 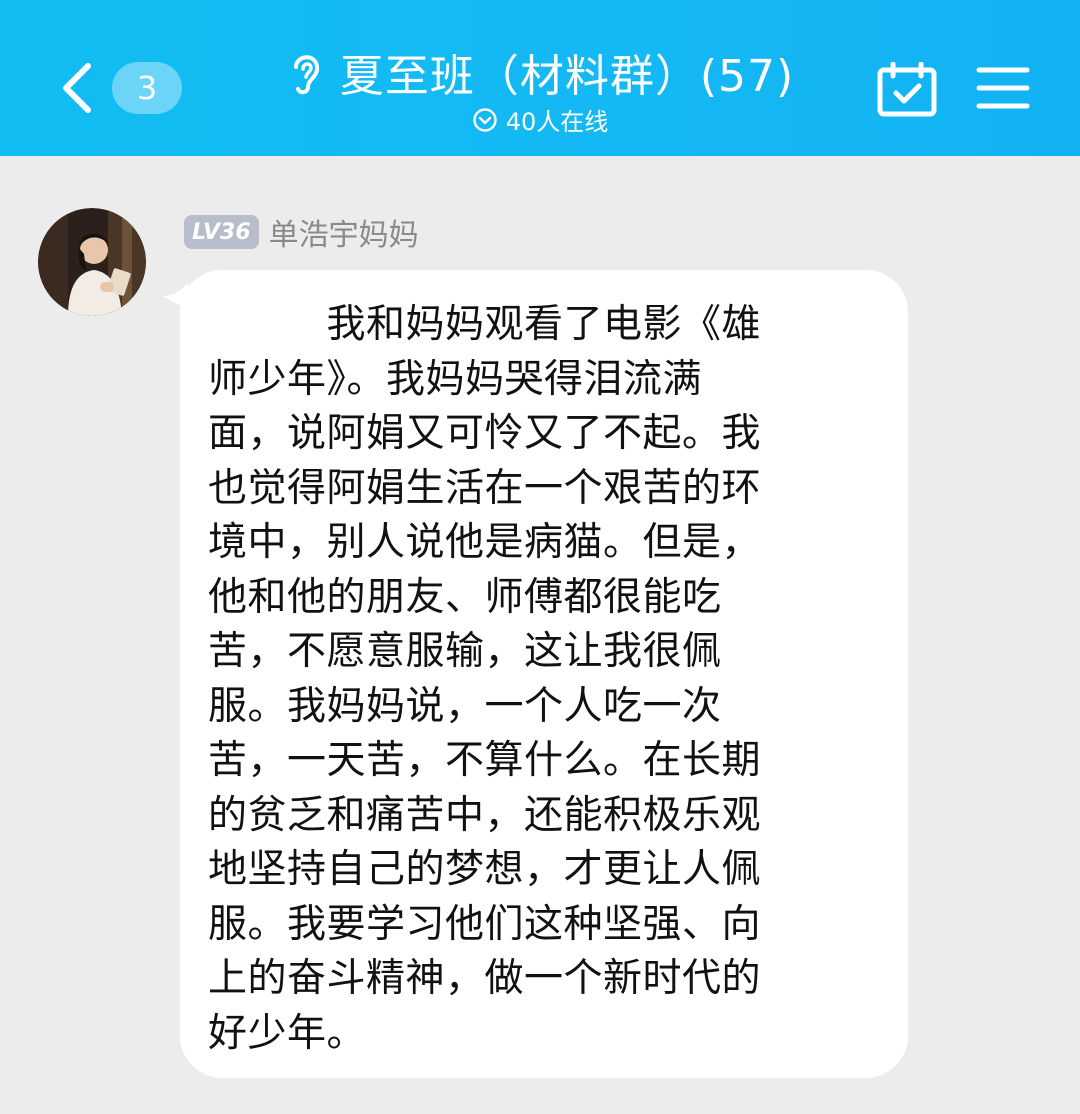 What do you see at coordinates (485, 119) in the screenshot?
I see `chevron-down-circle-icon` at bounding box center [485, 119].